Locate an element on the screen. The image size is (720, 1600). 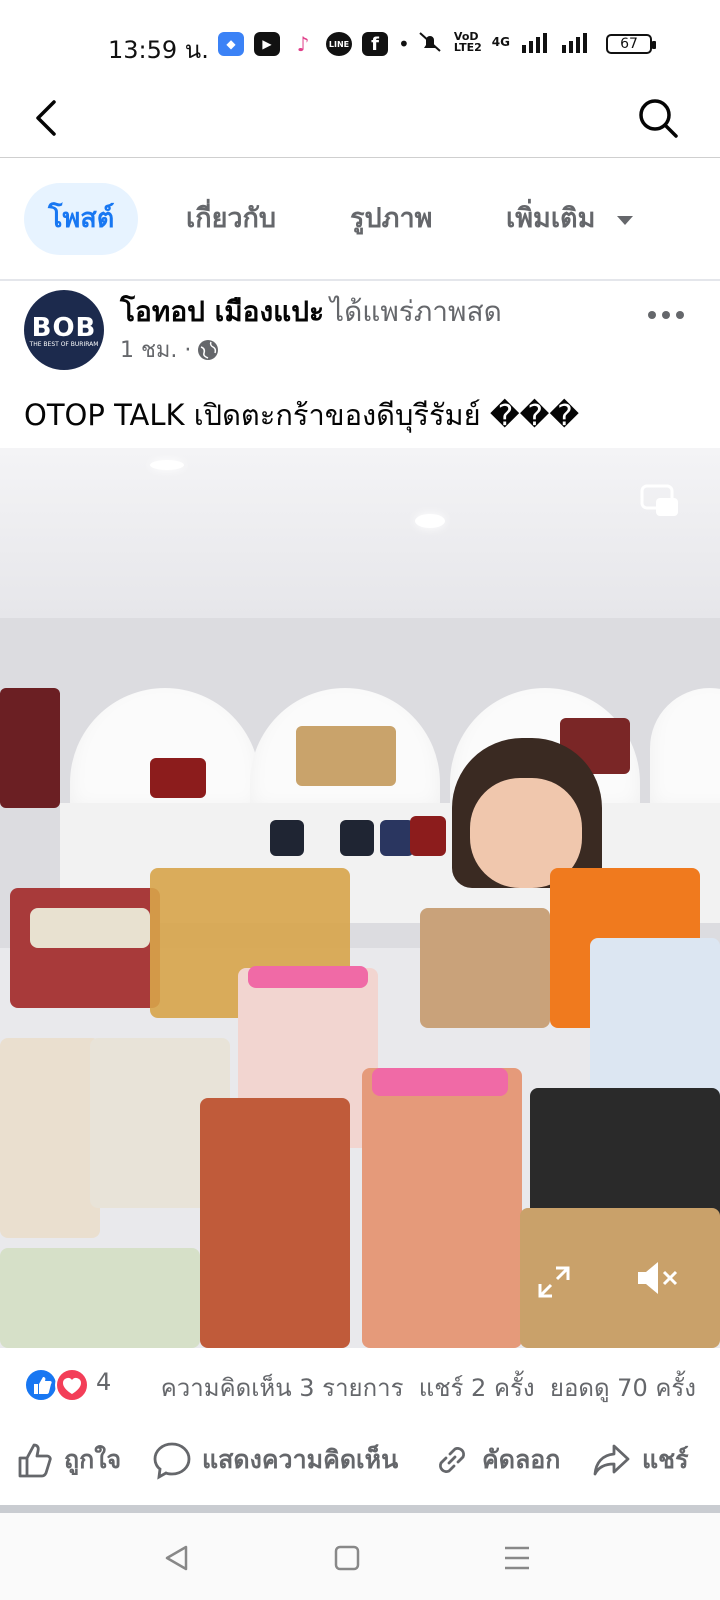
comment-count: ความคิดเห็น 3 รายการ is located at coordinates (282, 1388).